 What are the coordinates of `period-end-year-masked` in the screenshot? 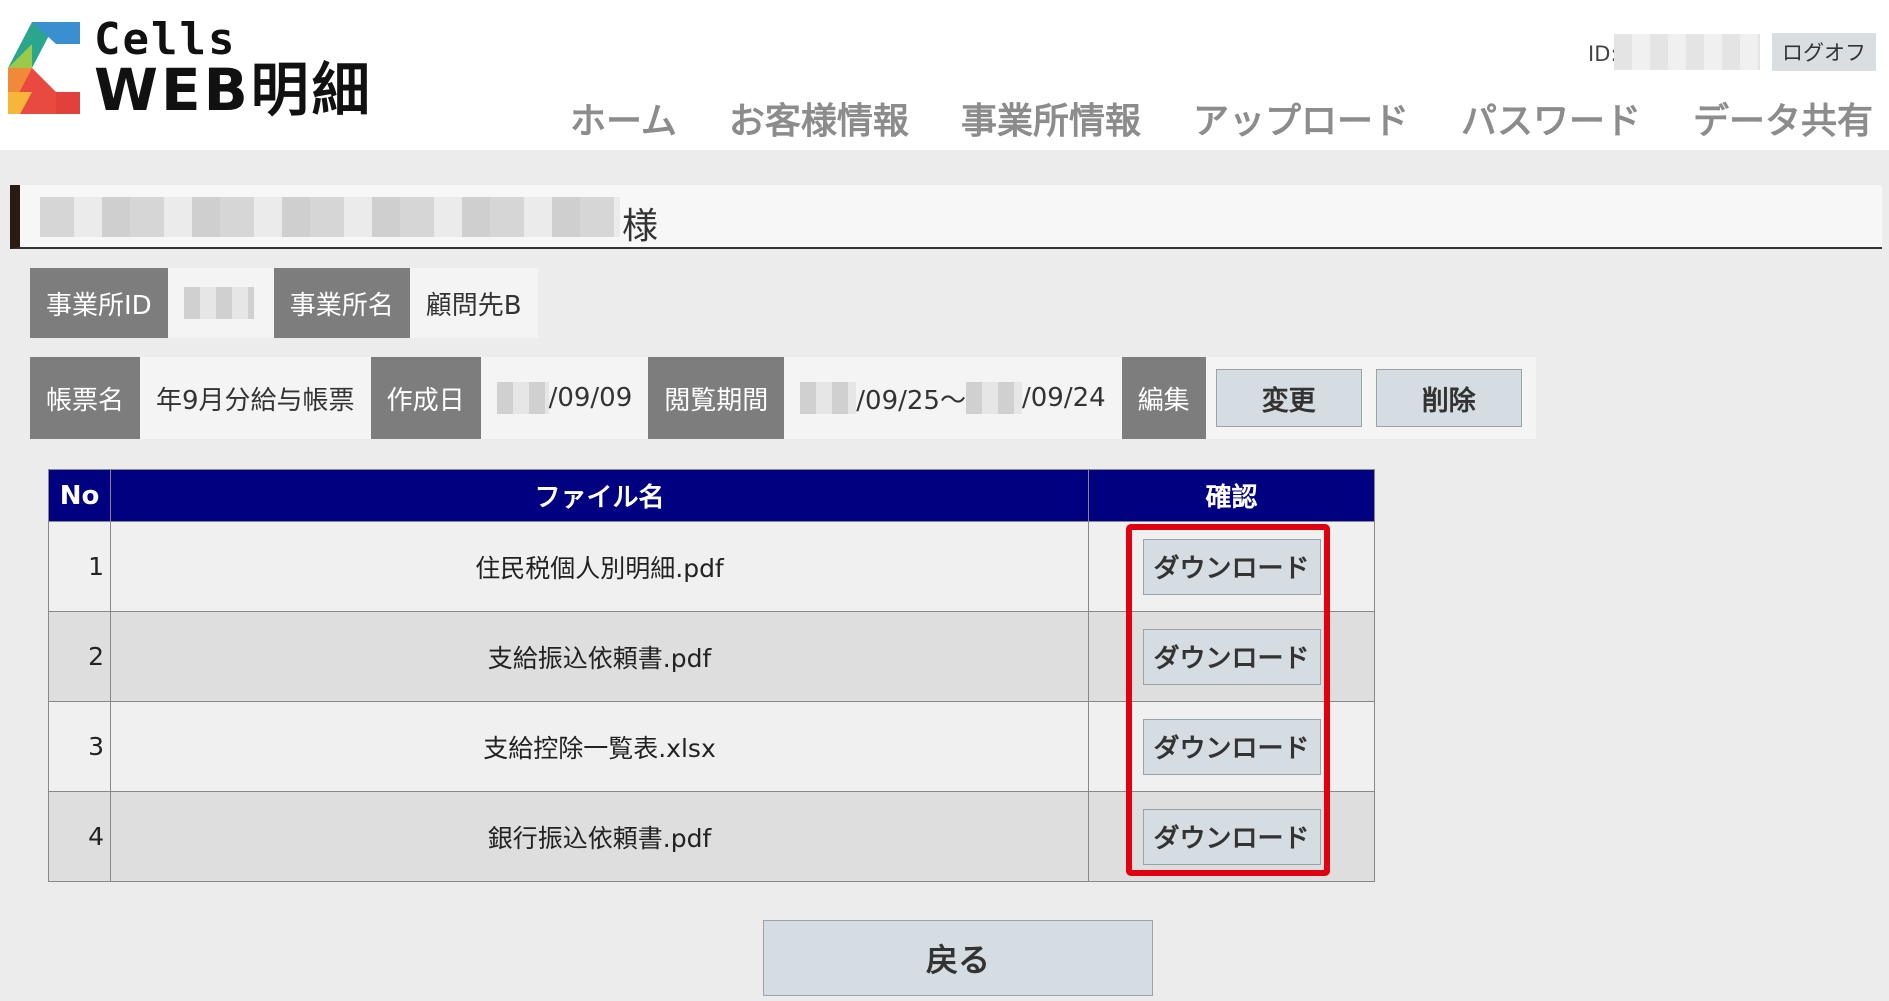 It's located at (993, 398).